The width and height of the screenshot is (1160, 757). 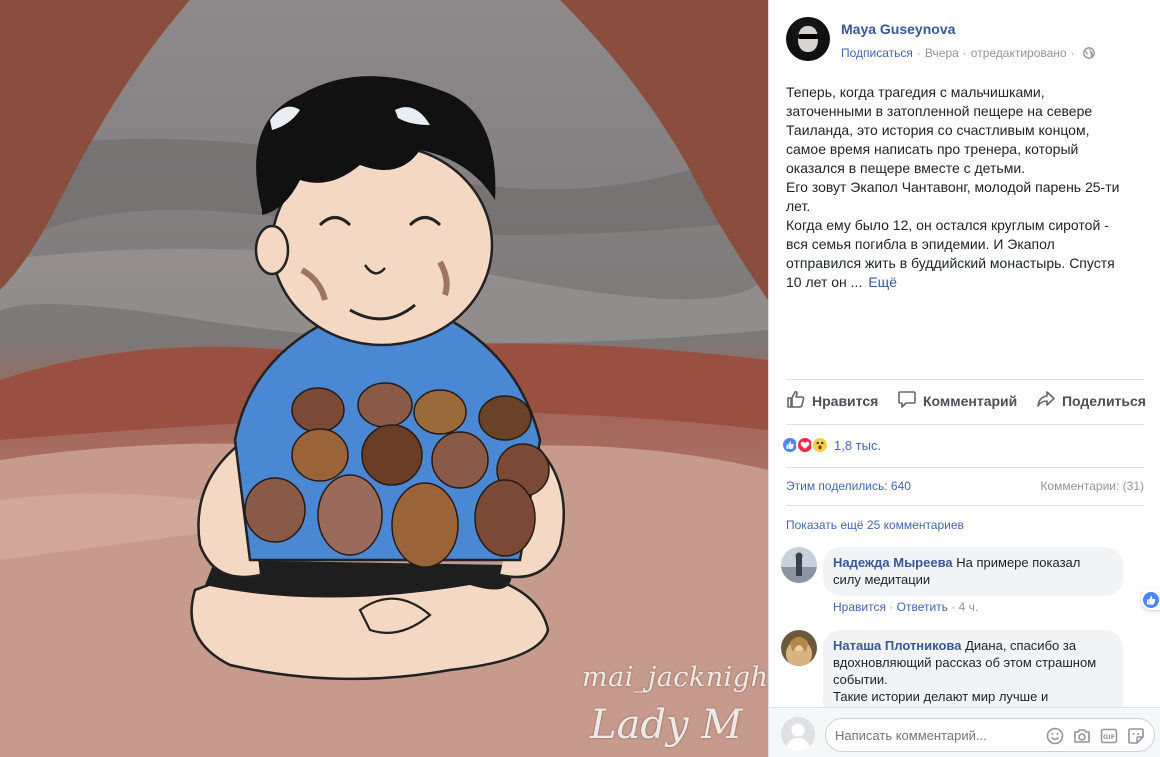 I want to click on watermark-author: Lady M, so click(x=666, y=725).